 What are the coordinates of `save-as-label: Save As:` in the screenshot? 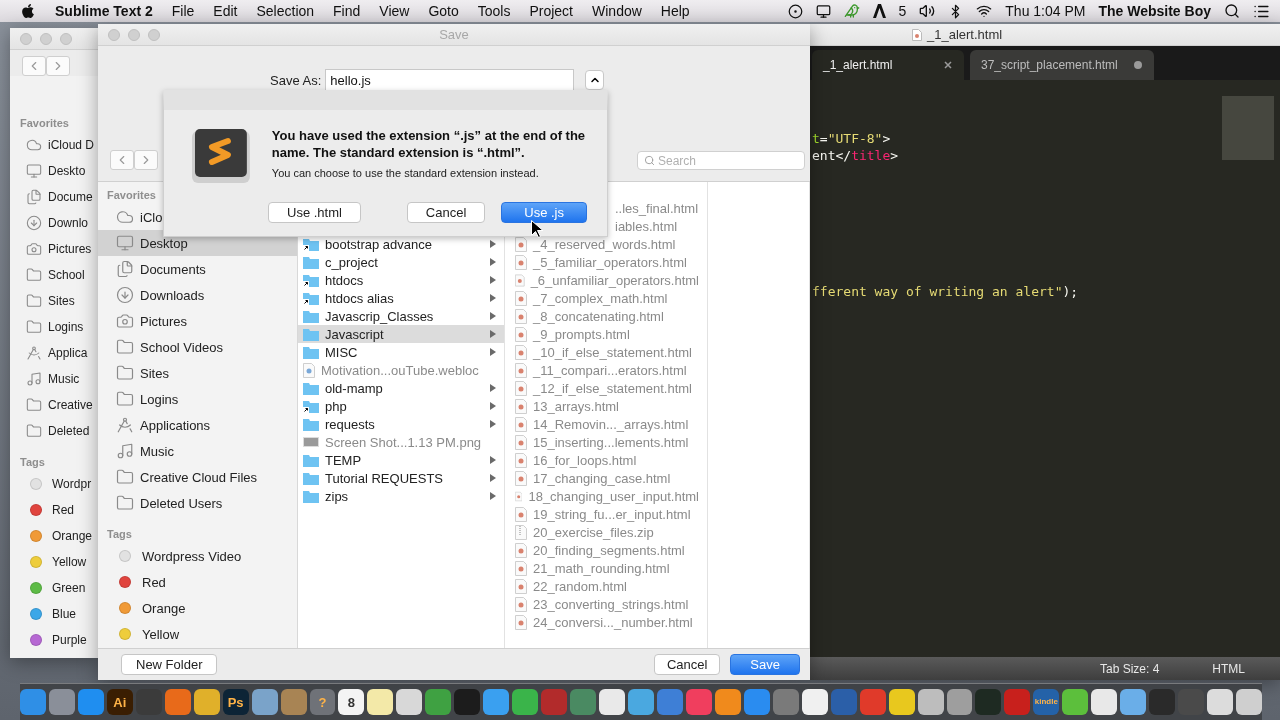 It's located at (296, 80).